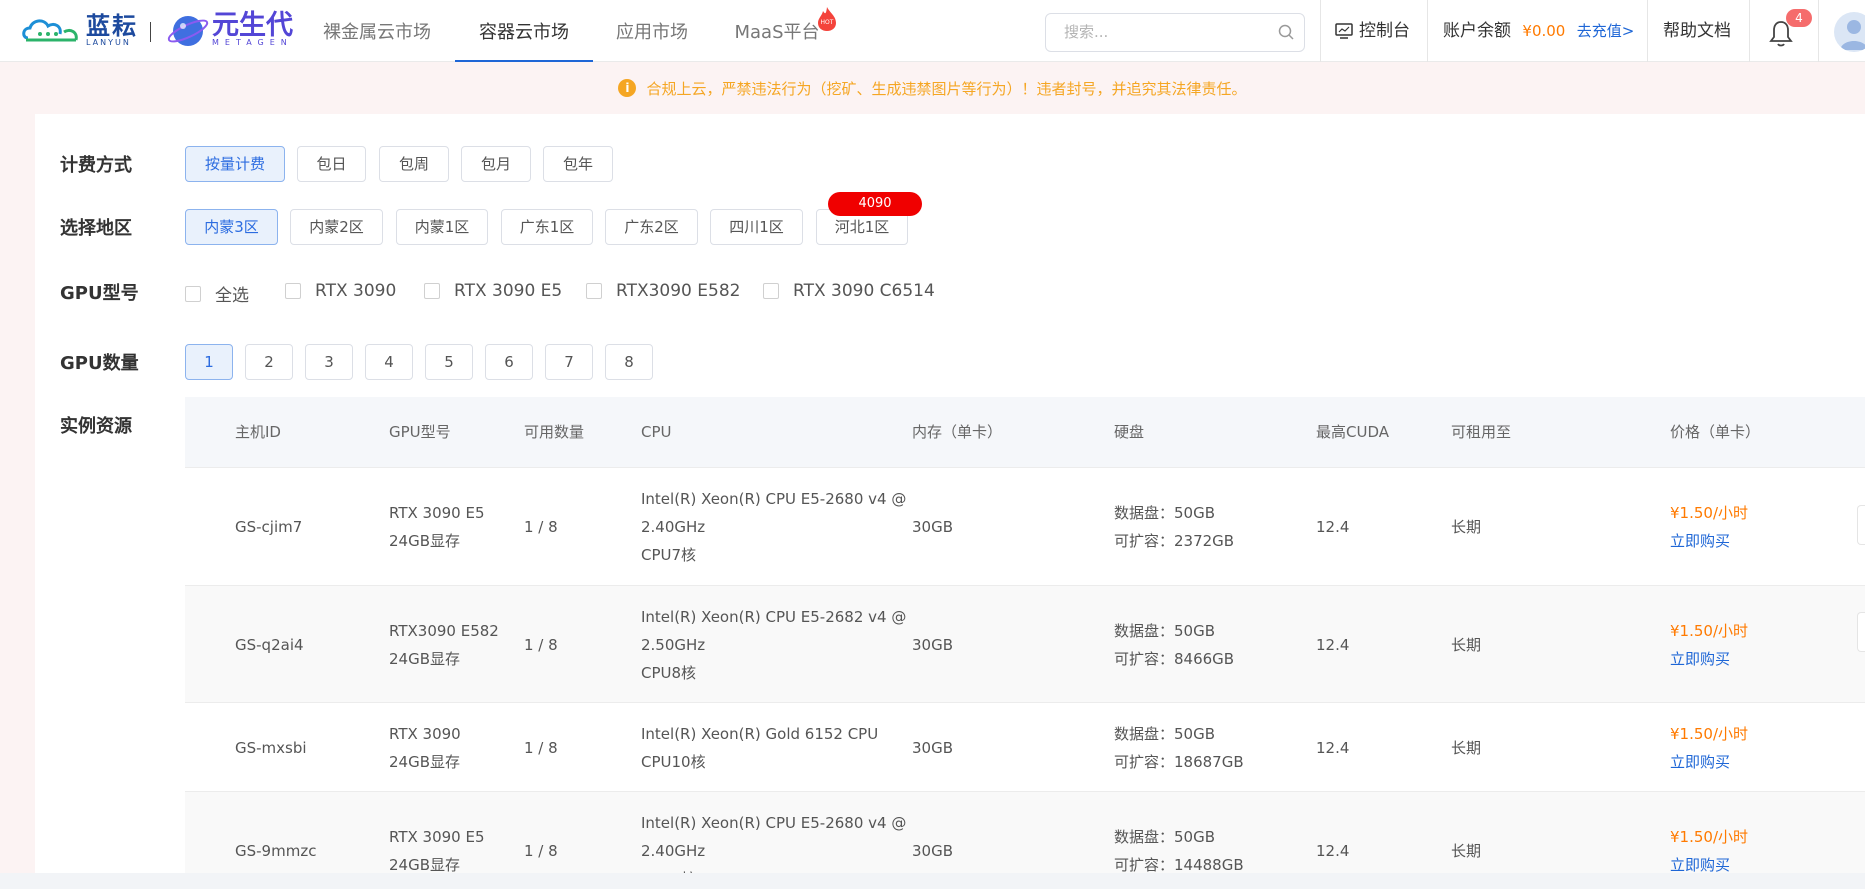  Describe the element at coordinates (99, 363) in the screenshot. I see `gpu-count-label: GPU数量` at that location.